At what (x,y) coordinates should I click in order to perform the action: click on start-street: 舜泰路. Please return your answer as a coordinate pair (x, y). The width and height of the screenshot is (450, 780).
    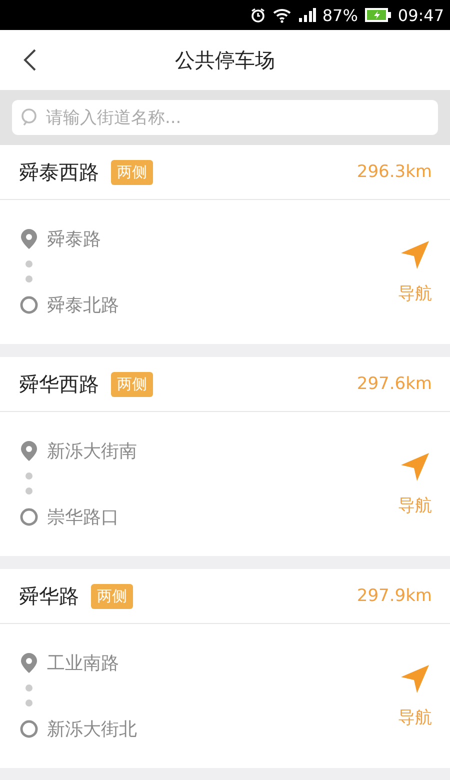
    Looking at the image, I should click on (74, 239).